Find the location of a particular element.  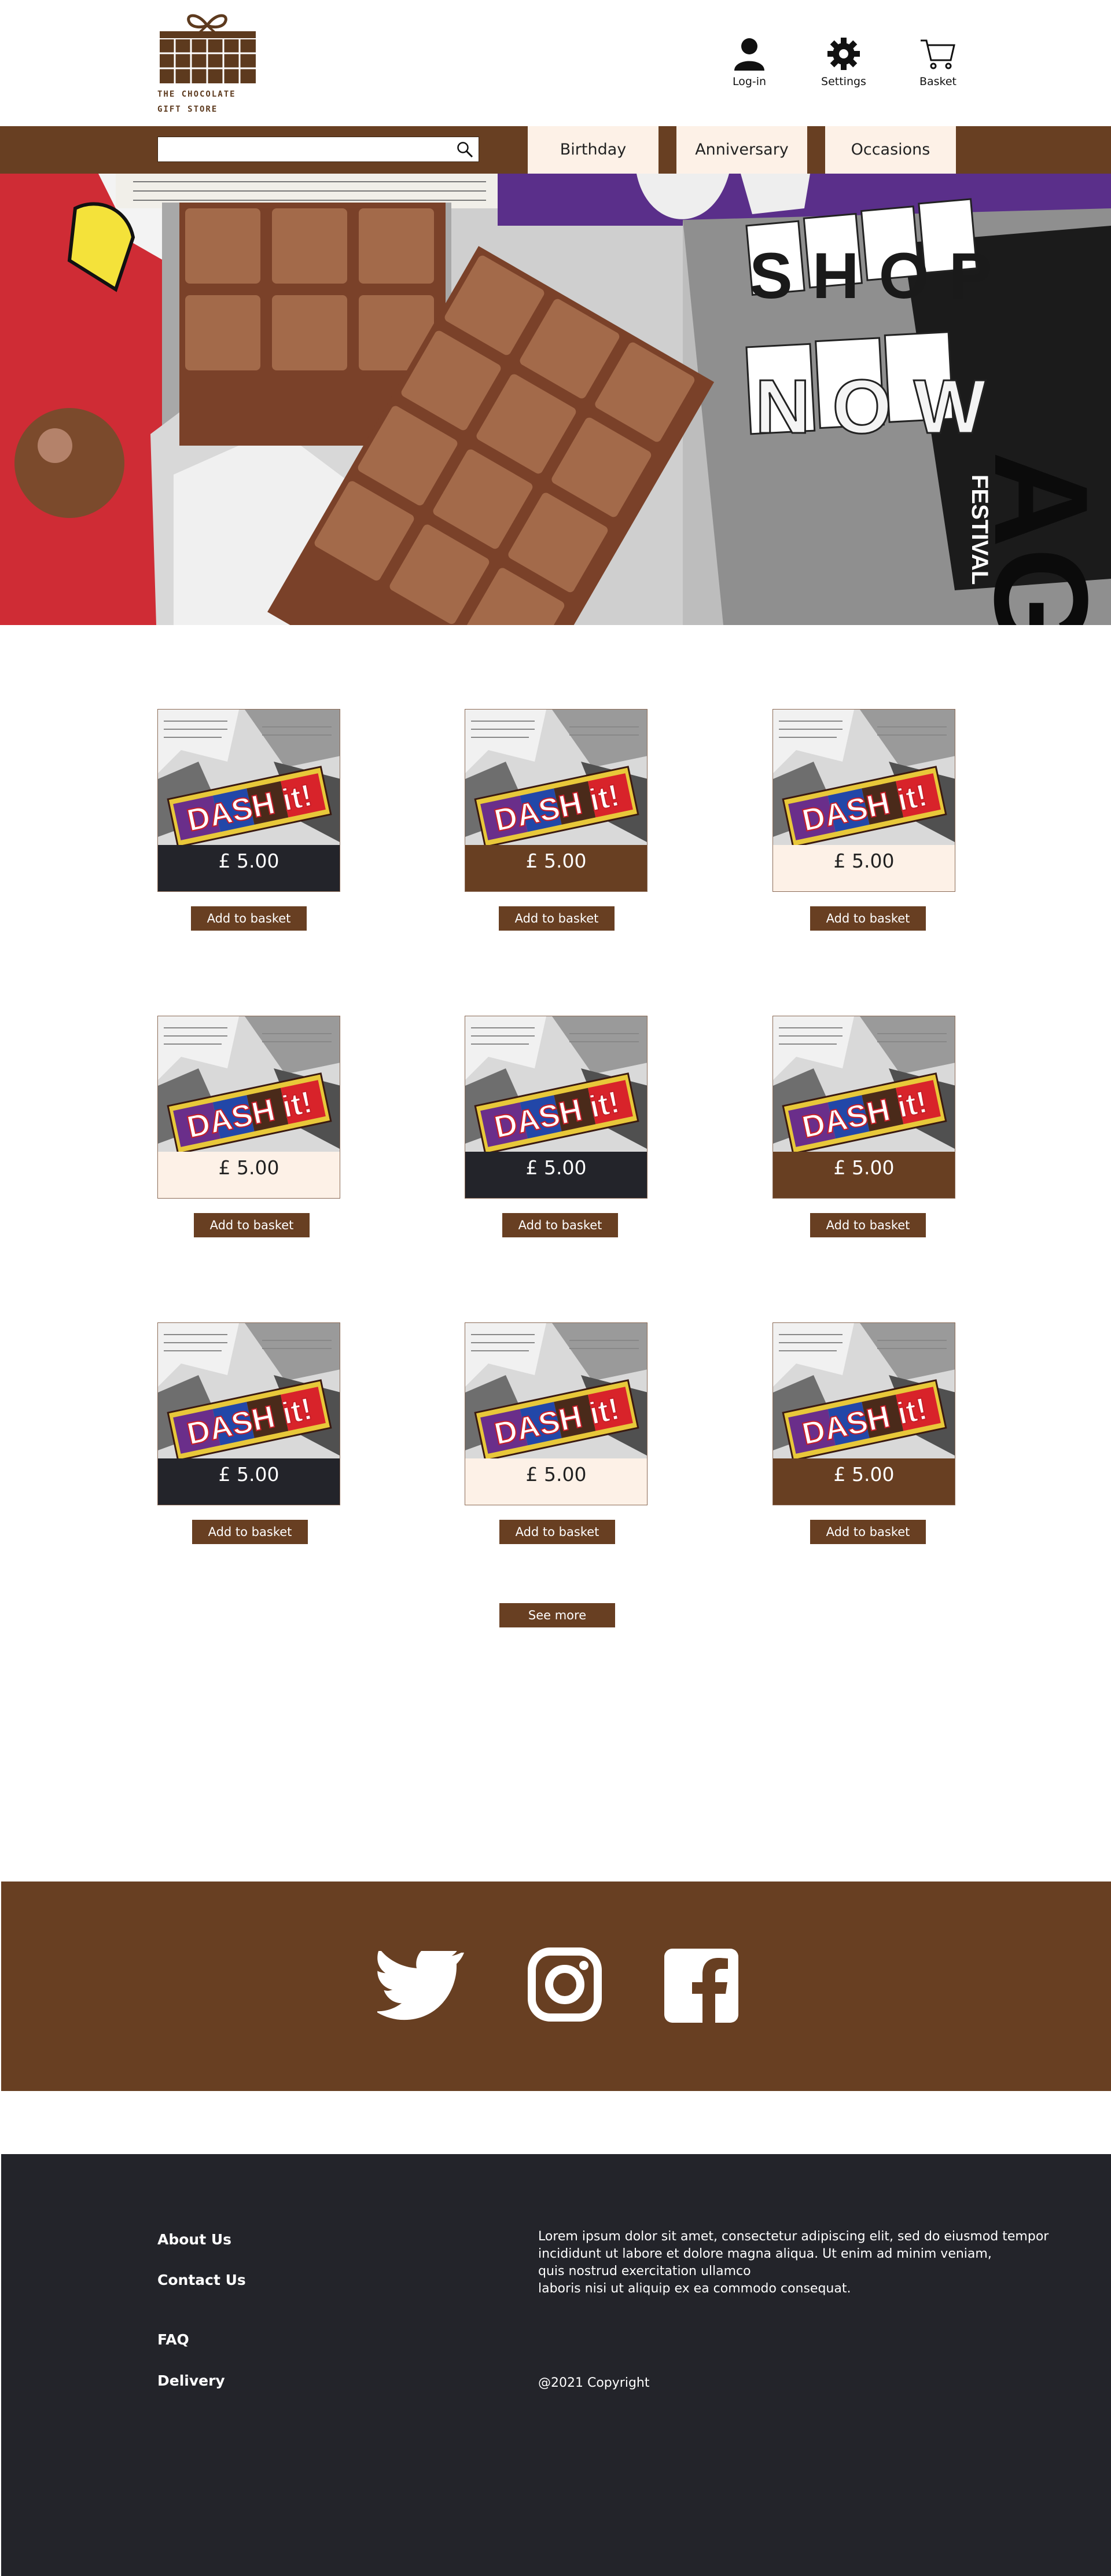

store-logo: THE CHOCOLATE GIFT STORE is located at coordinates (209, 67).